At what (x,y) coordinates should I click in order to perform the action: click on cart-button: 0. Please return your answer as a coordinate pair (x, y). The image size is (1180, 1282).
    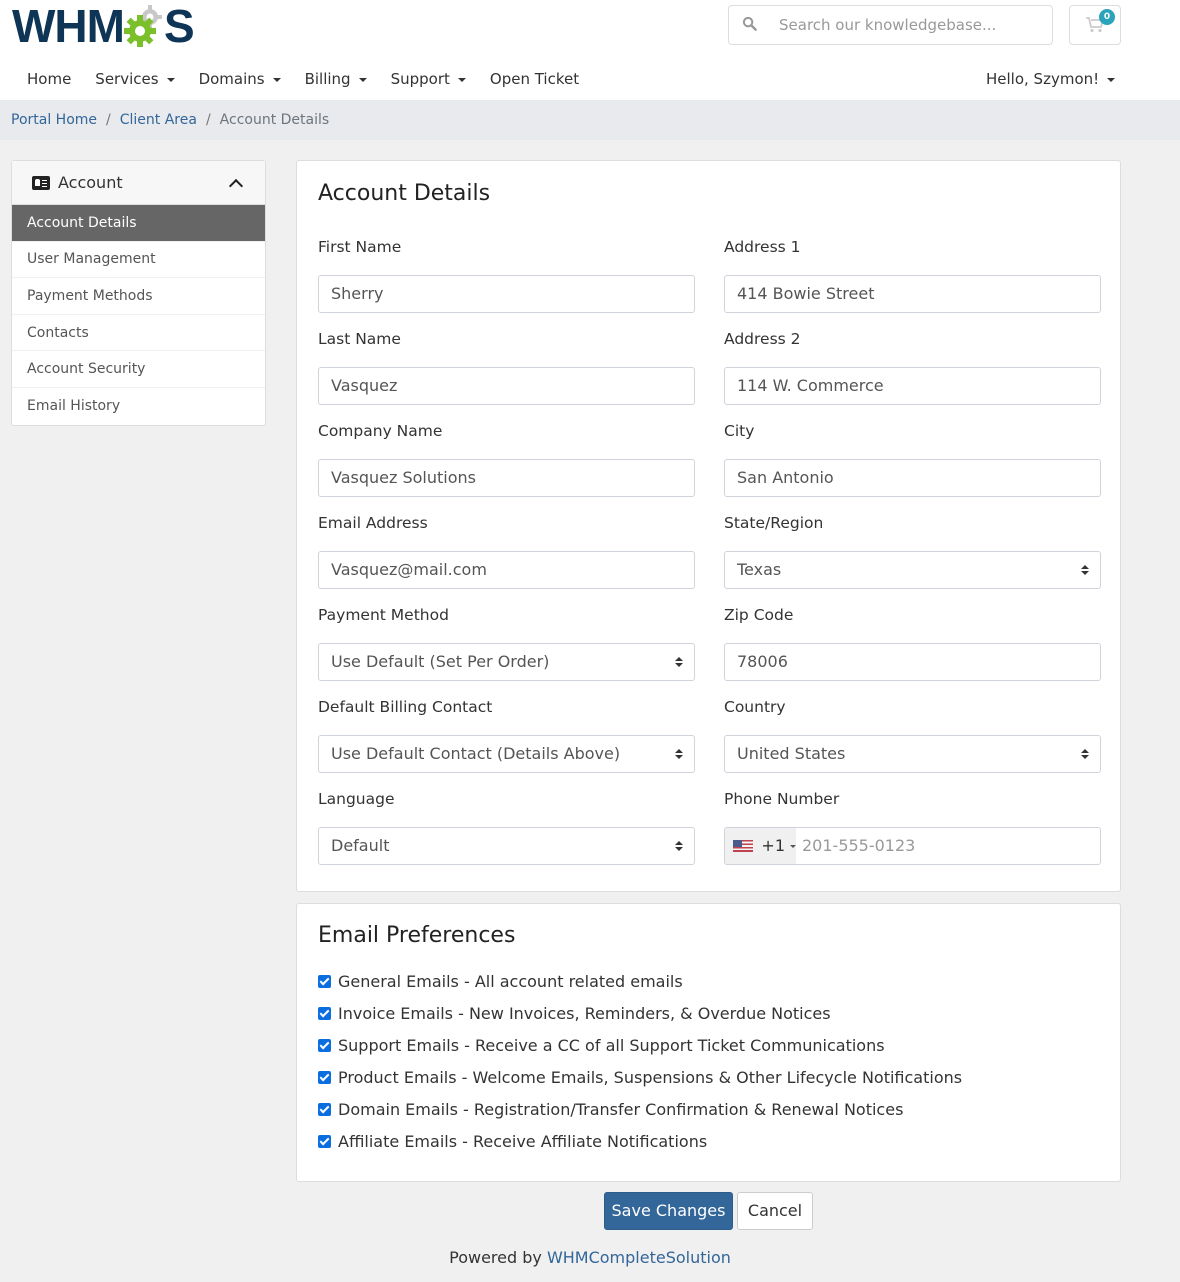
    Looking at the image, I should click on (1095, 25).